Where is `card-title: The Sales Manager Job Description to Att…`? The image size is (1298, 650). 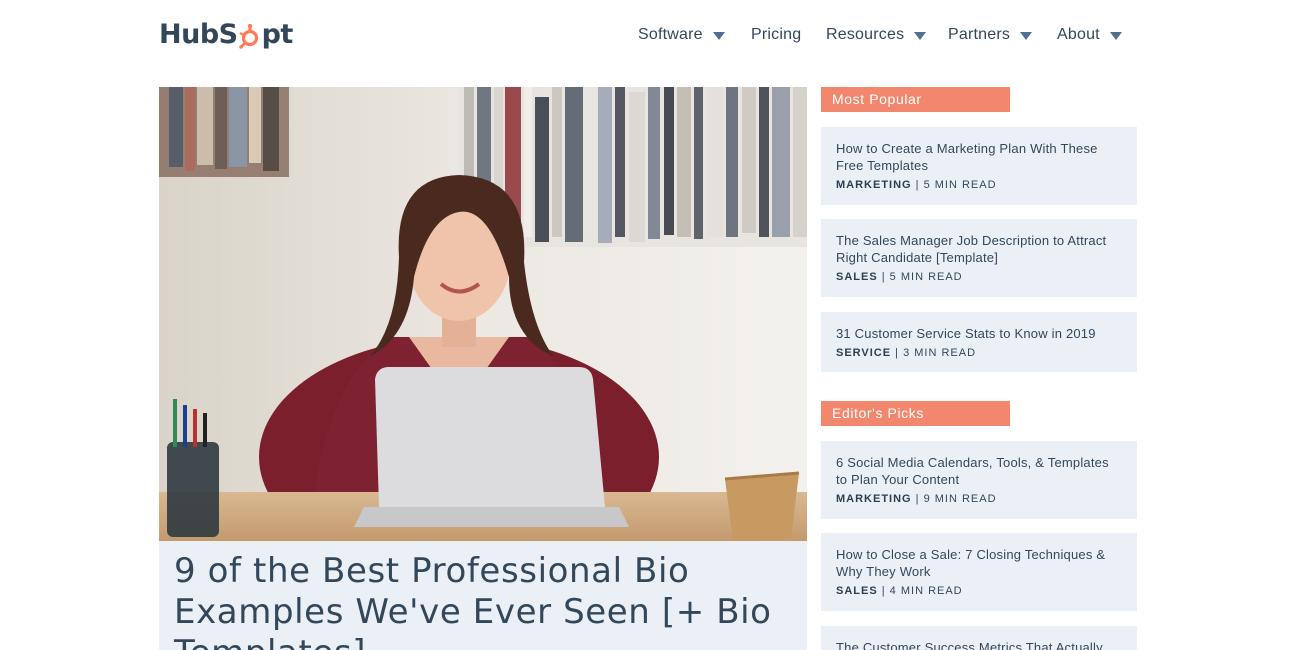 card-title: The Sales Manager Job Description to Att… is located at coordinates (979, 249).